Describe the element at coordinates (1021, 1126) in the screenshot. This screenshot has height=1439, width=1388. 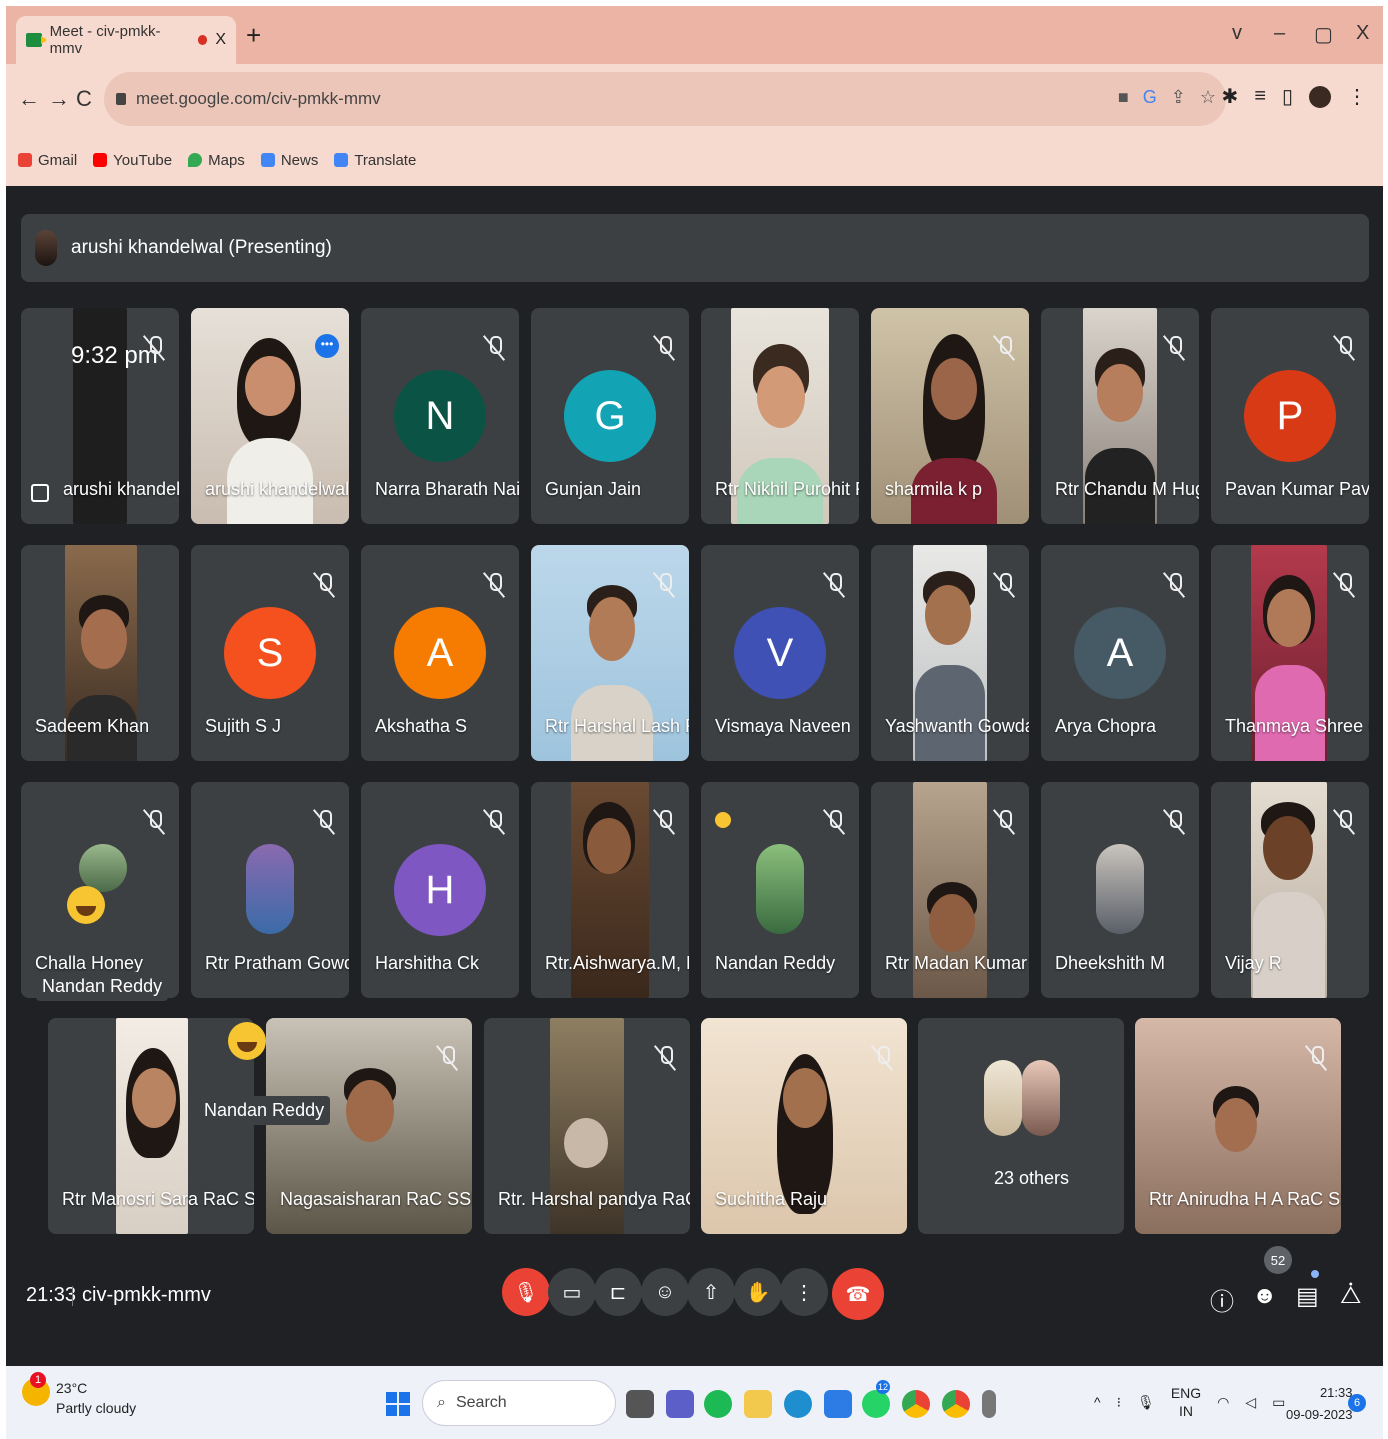
I see `others-tile: 23 others` at that location.